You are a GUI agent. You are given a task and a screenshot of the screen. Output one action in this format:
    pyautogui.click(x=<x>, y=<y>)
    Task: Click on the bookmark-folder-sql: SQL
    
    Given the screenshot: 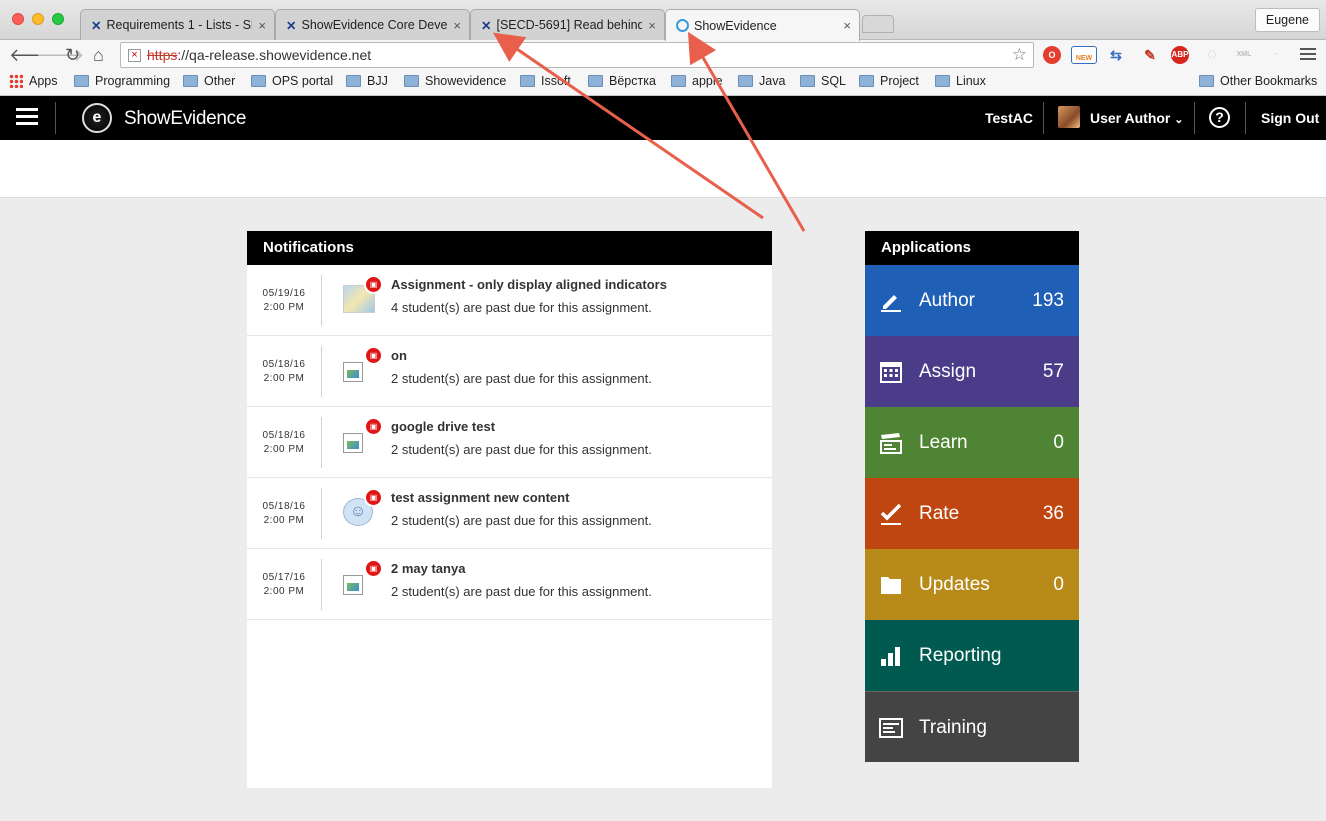 What is the action you would take?
    pyautogui.click(x=823, y=81)
    